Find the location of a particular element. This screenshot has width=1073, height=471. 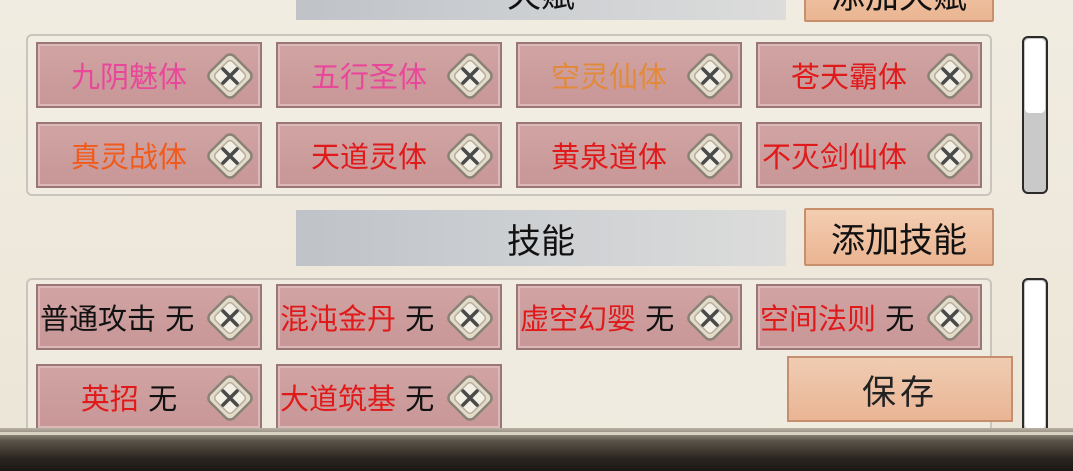

talent-scrollbar-thumb is located at coordinates (1035, 76).